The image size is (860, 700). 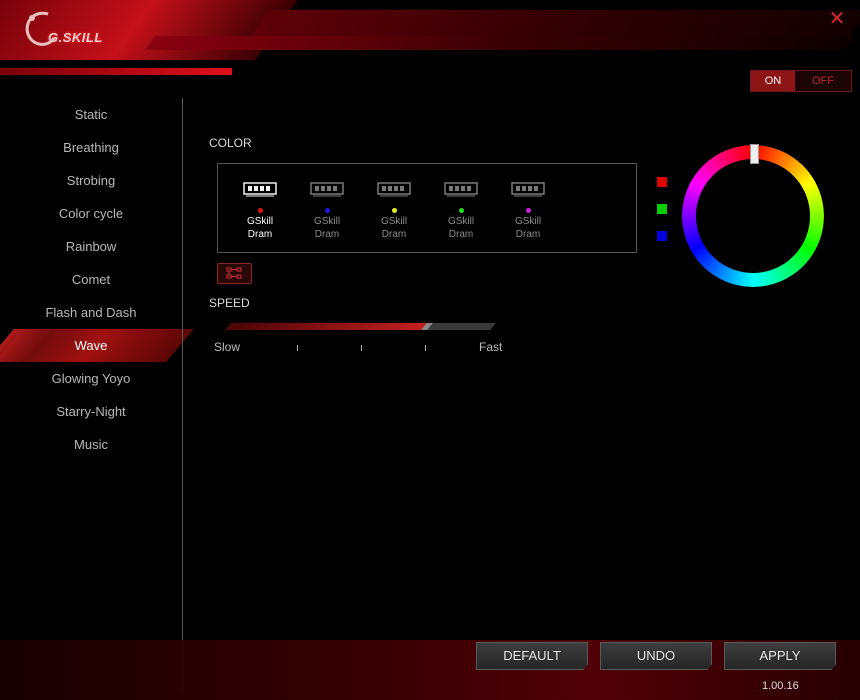 I want to click on dram-module-2: GSkill Dram, so click(x=327, y=210).